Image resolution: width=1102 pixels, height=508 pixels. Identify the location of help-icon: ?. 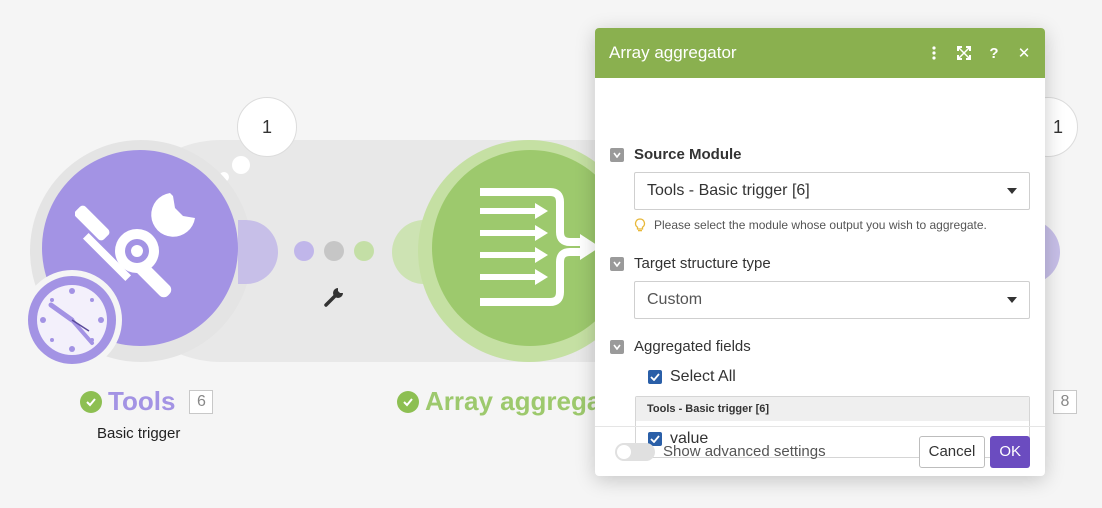
(994, 53).